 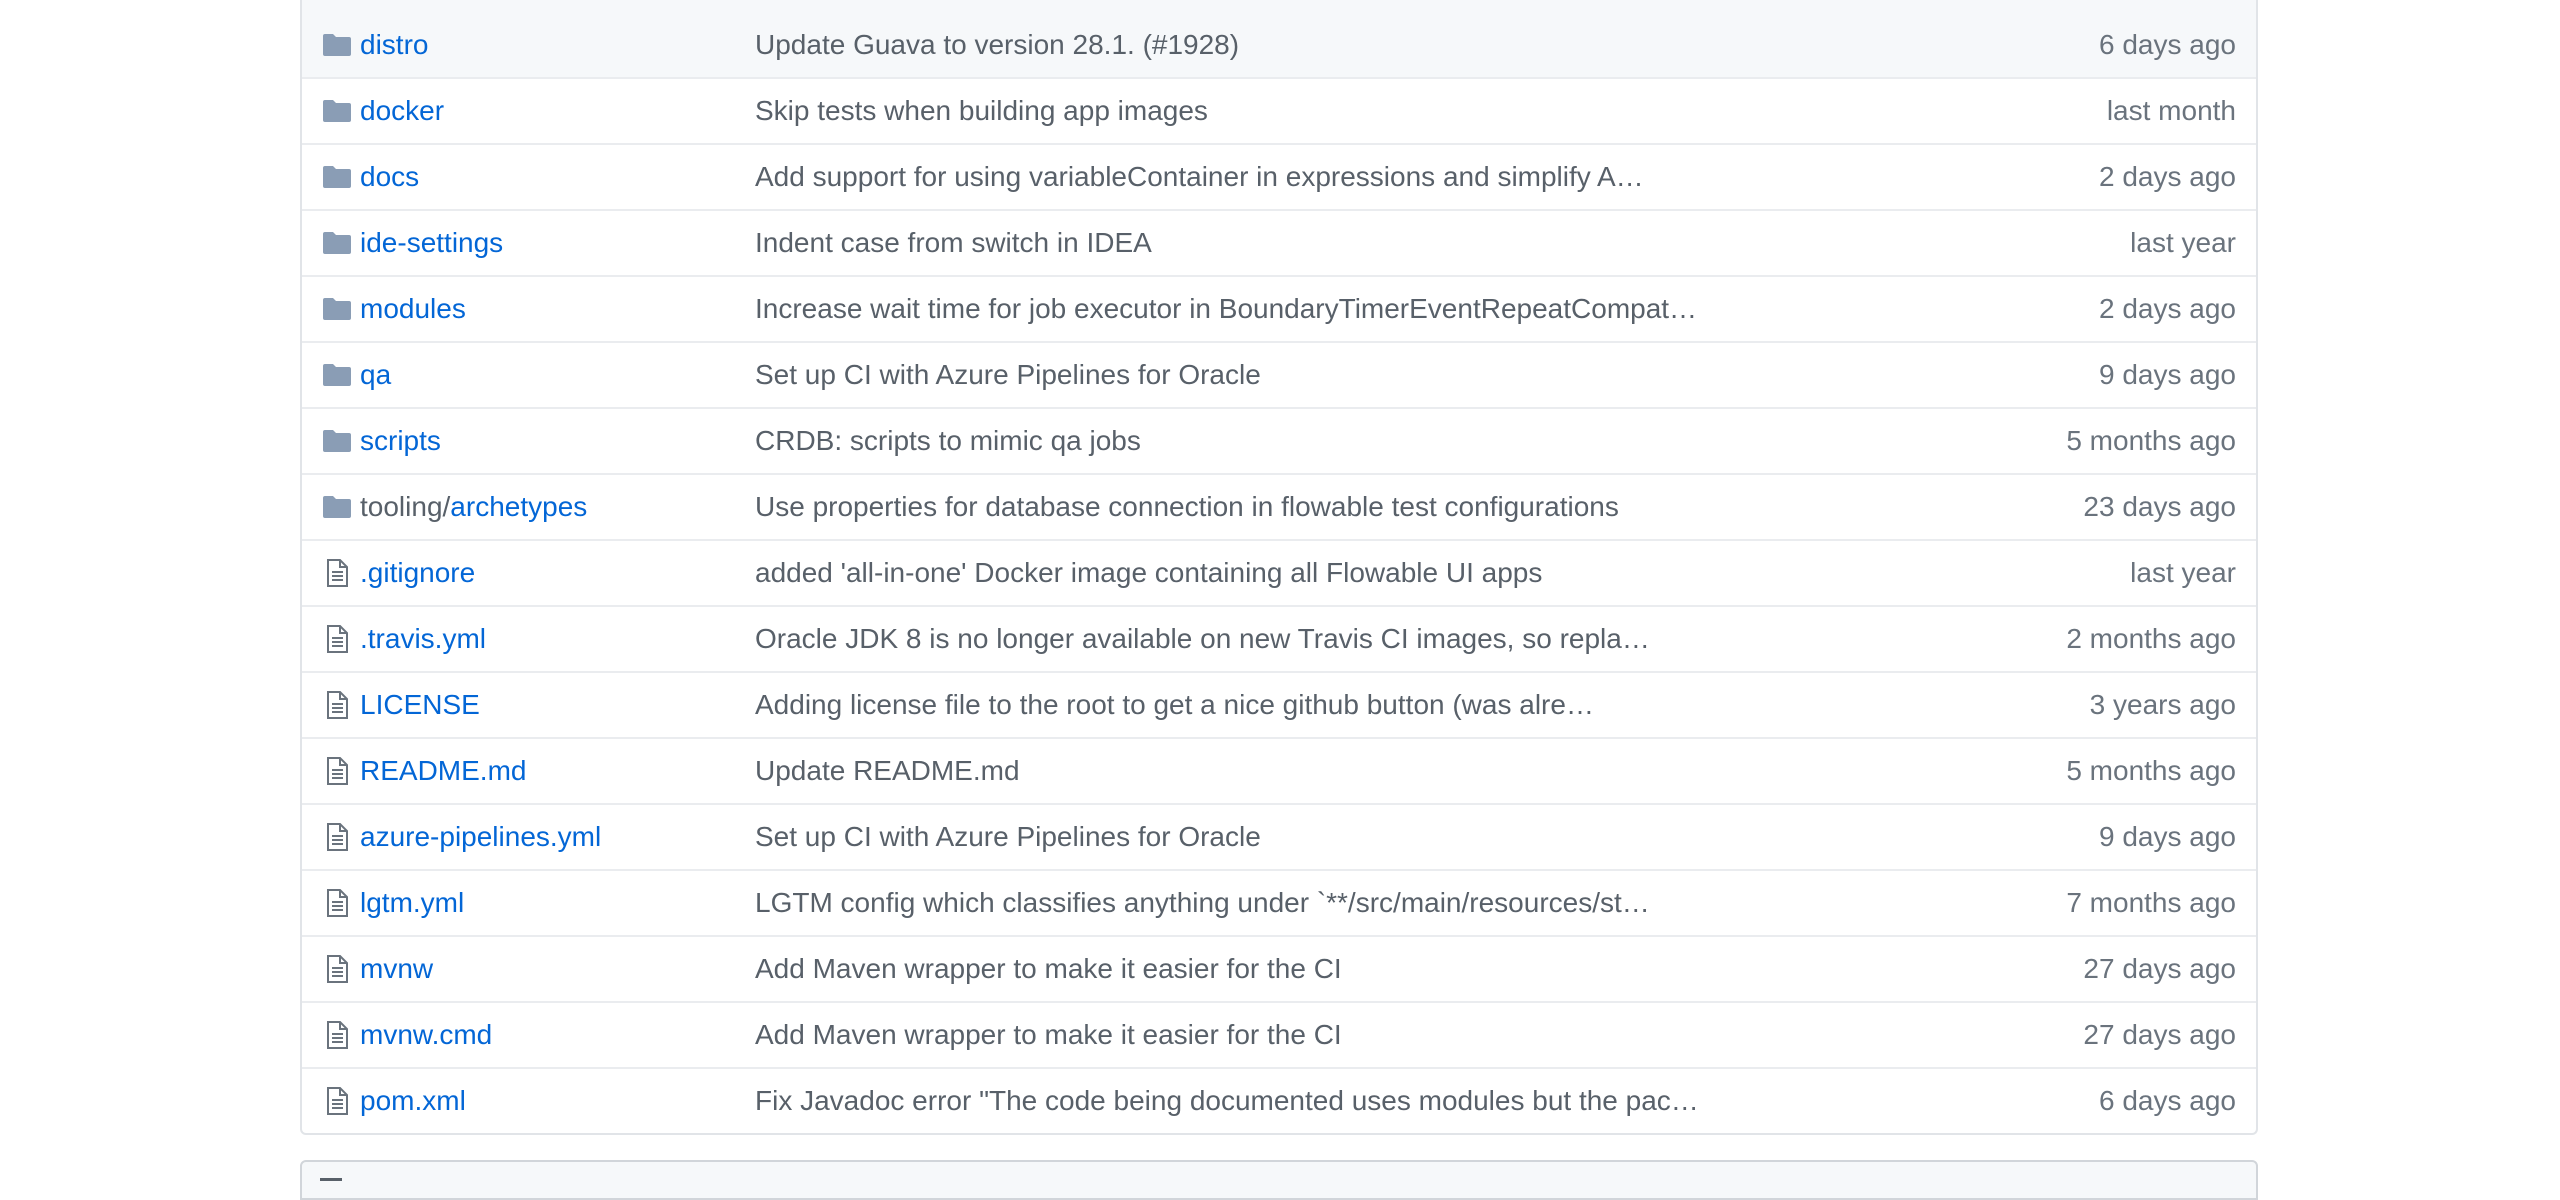 I want to click on commit-message: Indent case from switch in IDEA, so click(x=953, y=243).